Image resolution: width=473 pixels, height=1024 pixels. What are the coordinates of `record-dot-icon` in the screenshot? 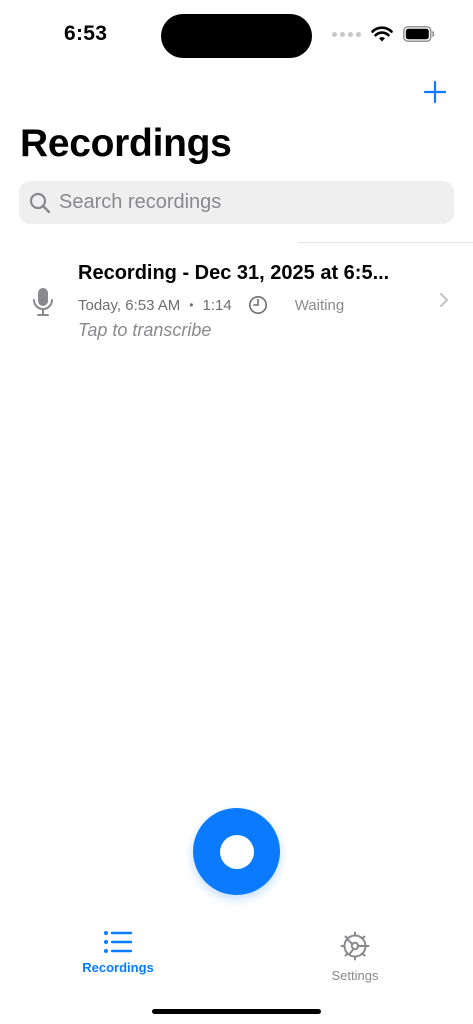 It's located at (236, 851).